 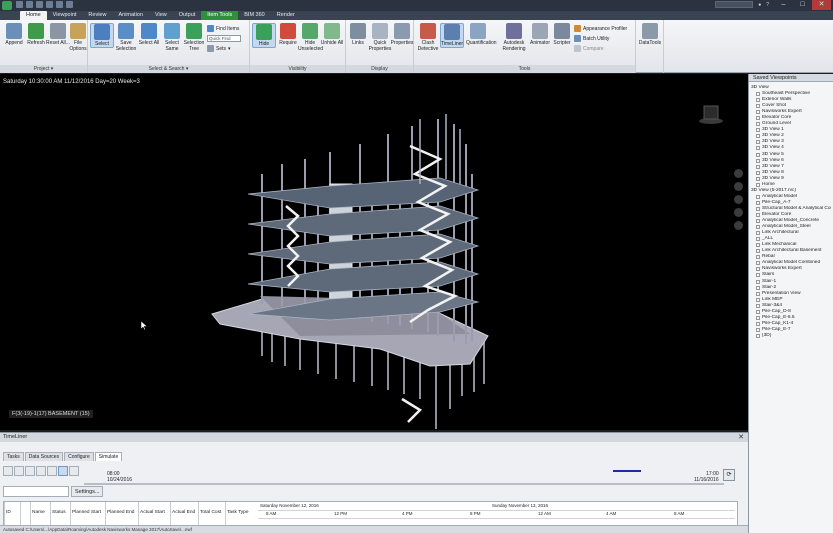 I want to click on redo-icon, so click(x=69, y=4).